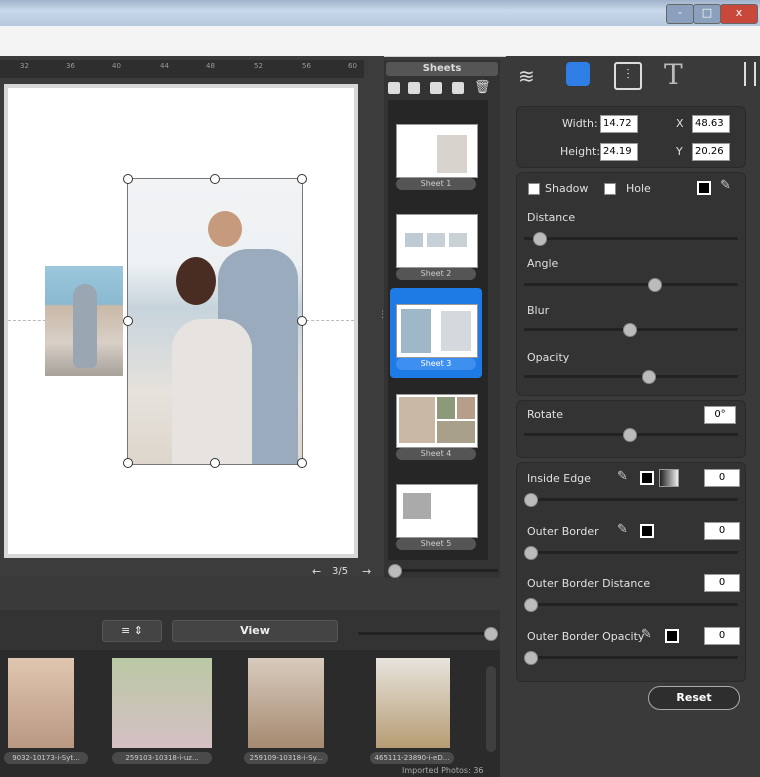 The image size is (760, 777). Describe the element at coordinates (631, 604) in the screenshot. I see `outer-border-distance-slider-track` at that location.